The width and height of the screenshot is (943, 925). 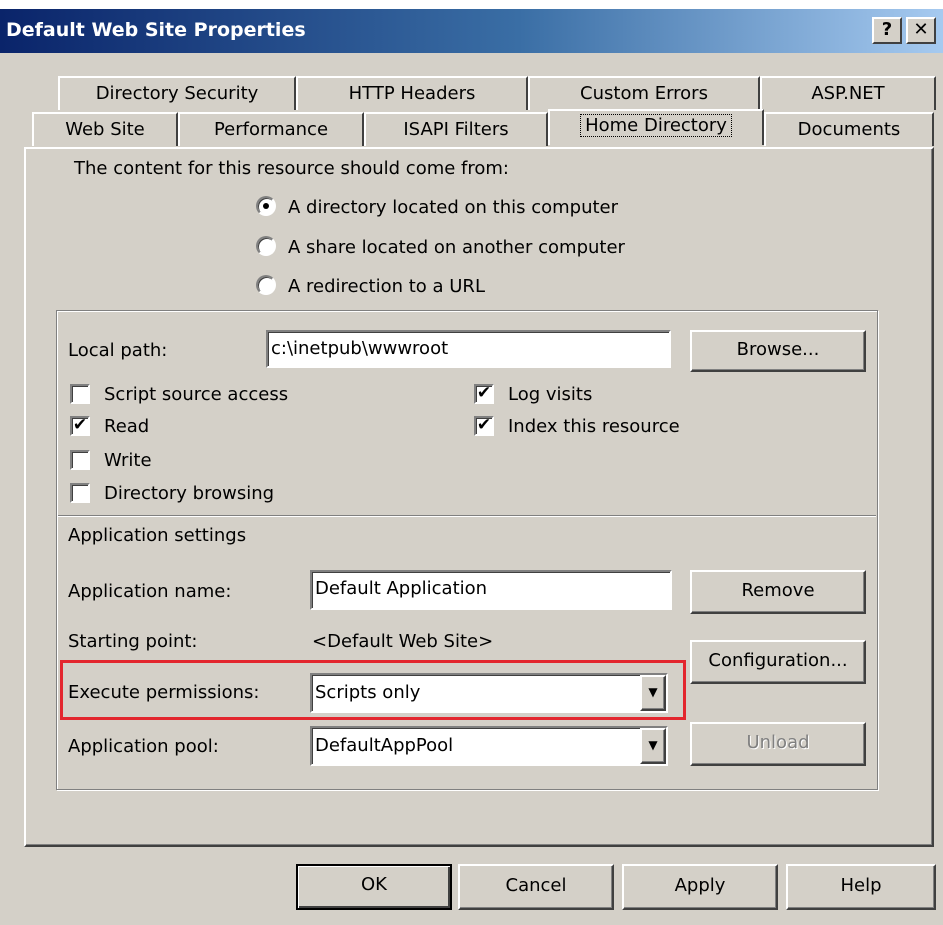 I want to click on help-icon: ?, so click(x=887, y=29).